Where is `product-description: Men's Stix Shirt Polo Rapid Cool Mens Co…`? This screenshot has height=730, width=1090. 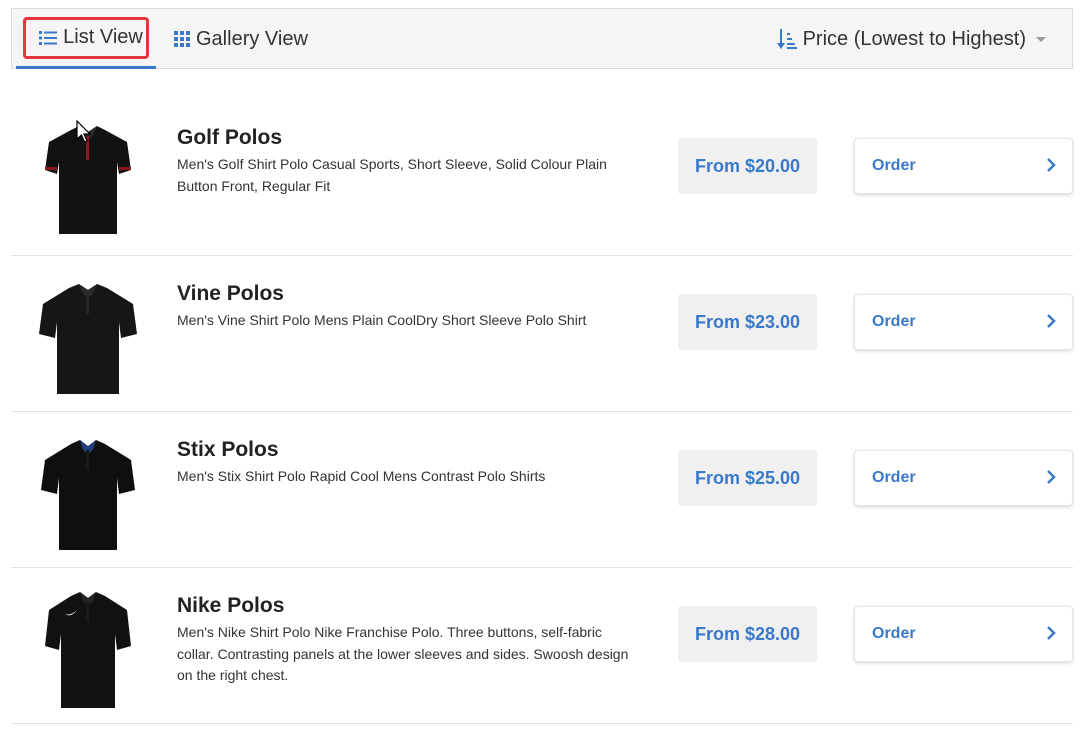 product-description: Men's Stix Shirt Polo Rapid Cool Mens Co… is located at coordinates (361, 476).